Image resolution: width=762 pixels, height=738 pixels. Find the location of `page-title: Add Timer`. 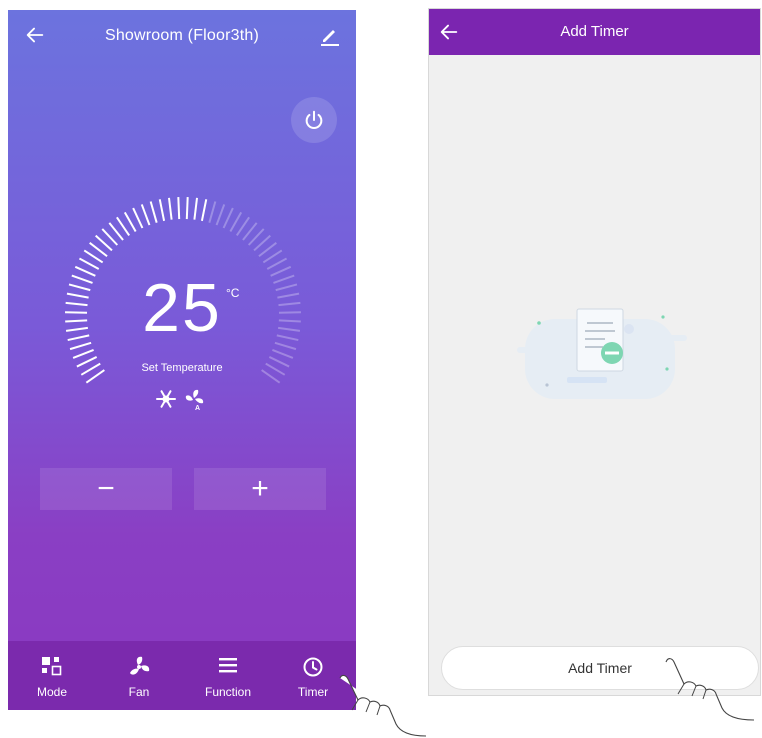

page-title: Add Timer is located at coordinates (594, 31).